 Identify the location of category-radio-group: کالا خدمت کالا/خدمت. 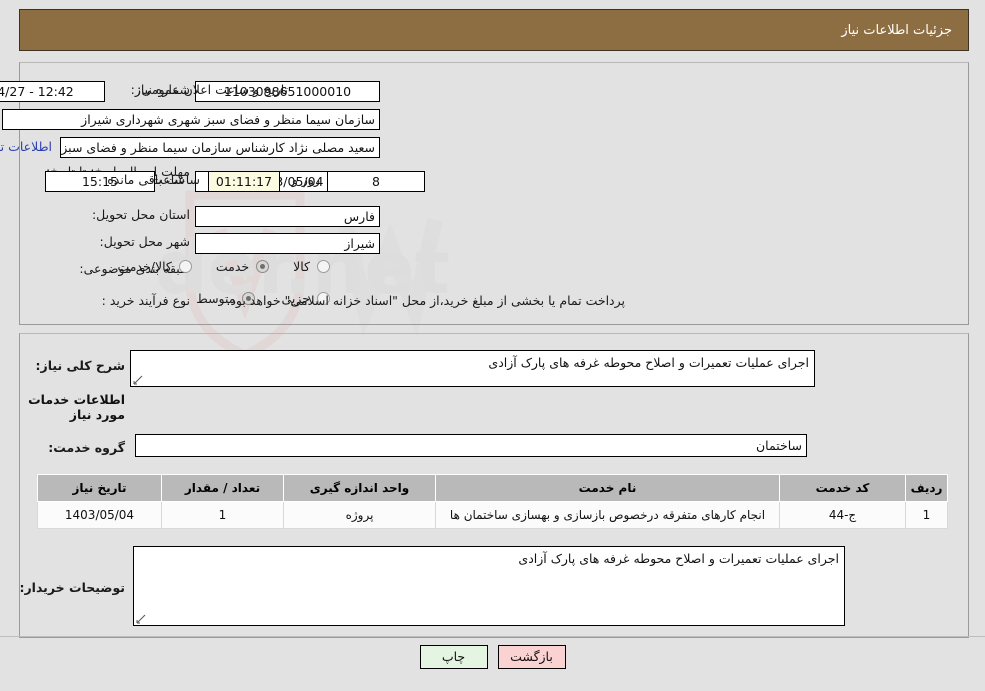
(223, 266).